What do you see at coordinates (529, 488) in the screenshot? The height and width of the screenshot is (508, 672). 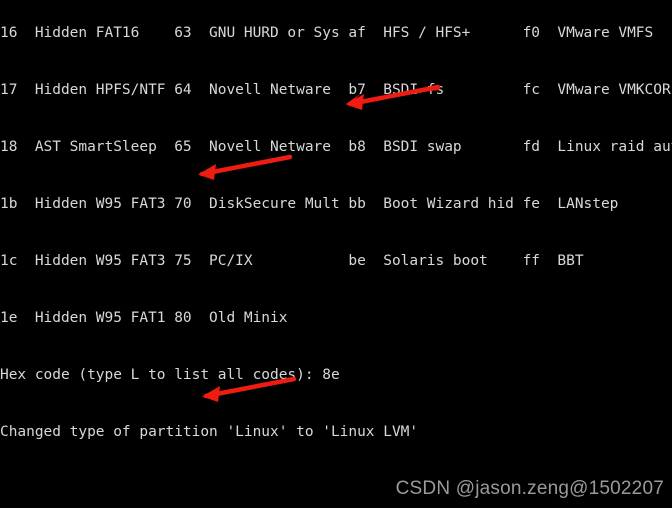 I see `watermark: CSDN @jason.zeng@1502207` at bounding box center [529, 488].